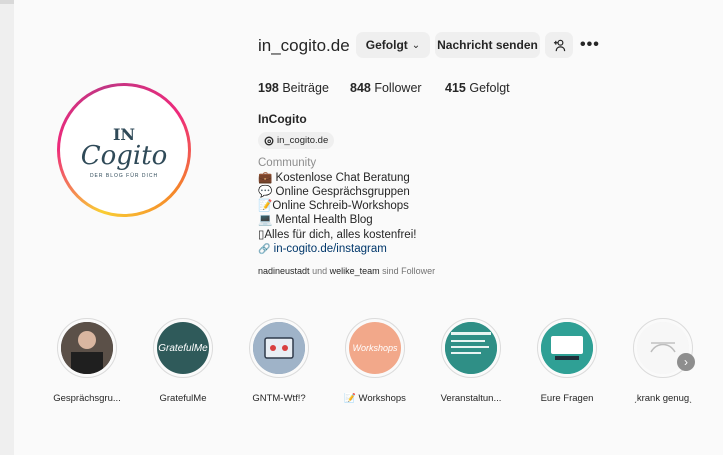  What do you see at coordinates (337, 235) in the screenshot?
I see `bio-line-free: ▯Alles für dich, alles kostenfrei!` at bounding box center [337, 235].